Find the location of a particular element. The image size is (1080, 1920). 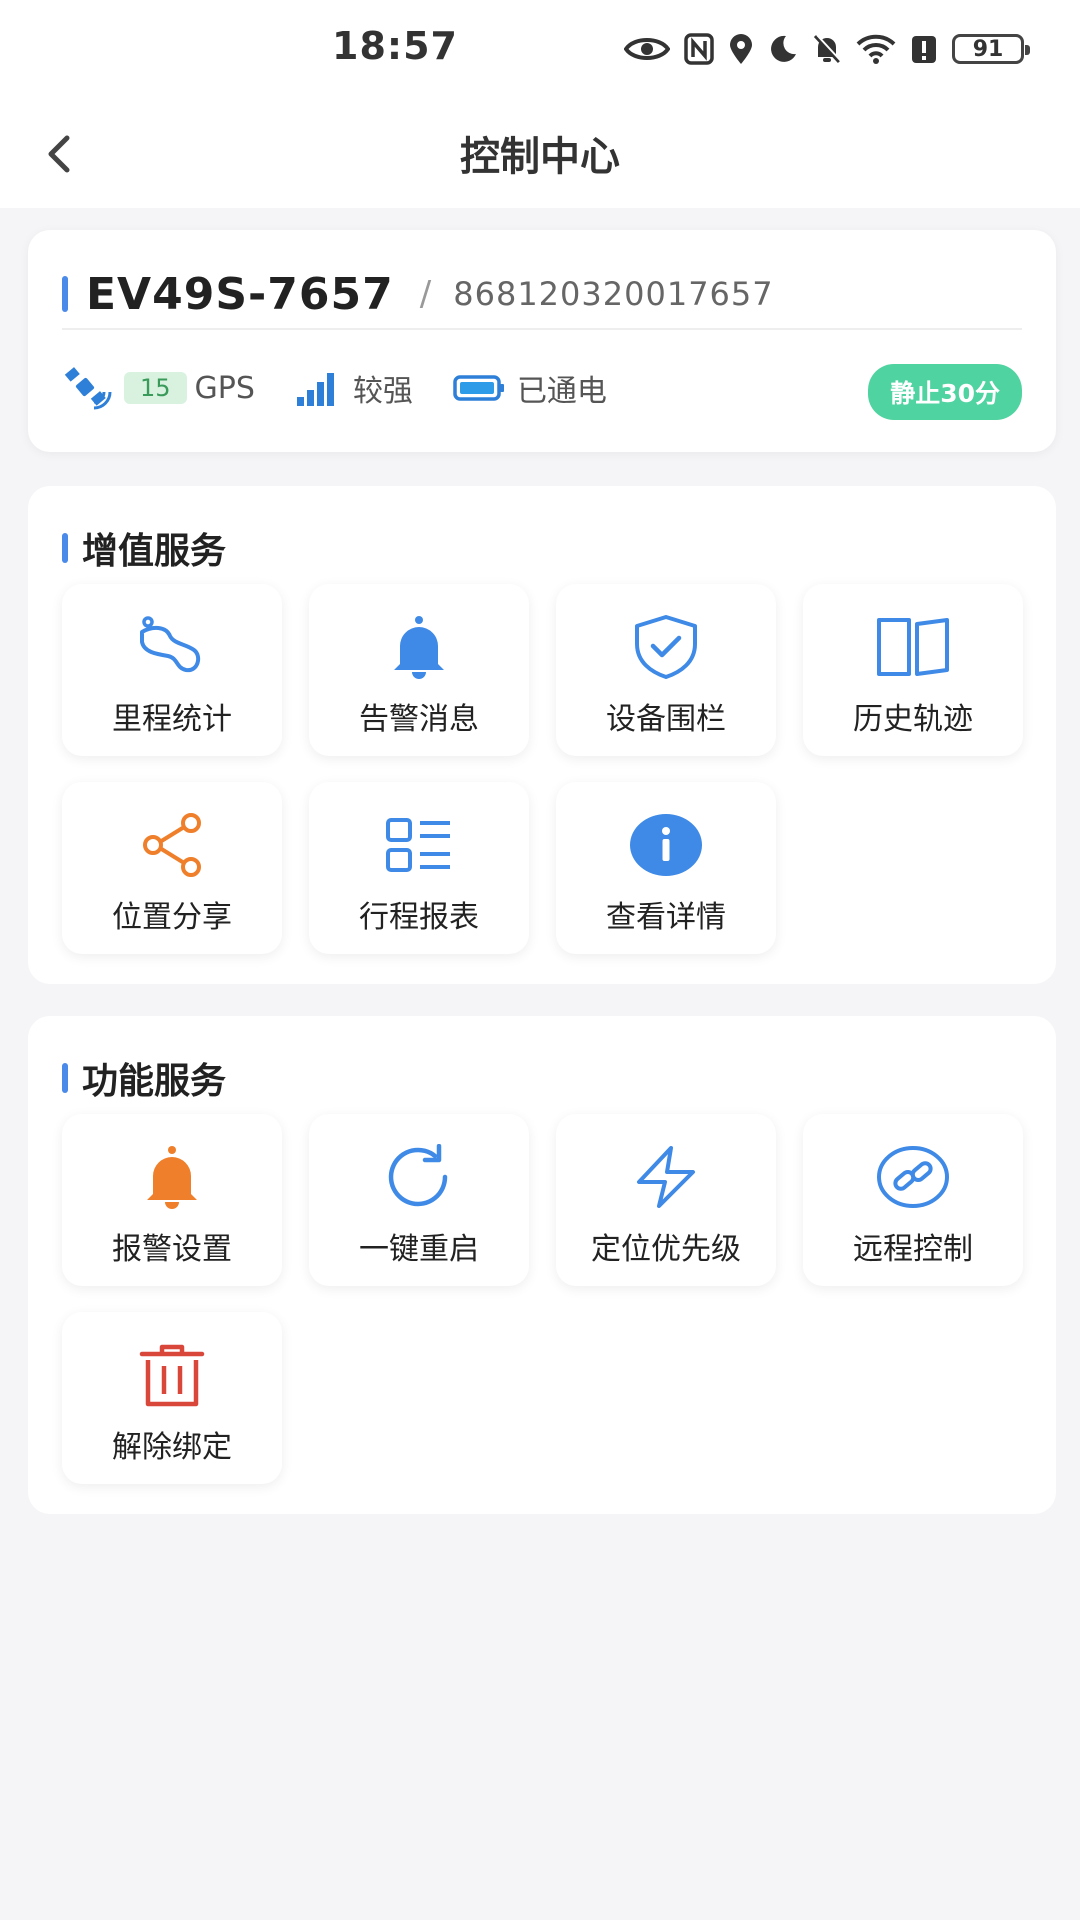

battery-level: 91 is located at coordinates (988, 49).